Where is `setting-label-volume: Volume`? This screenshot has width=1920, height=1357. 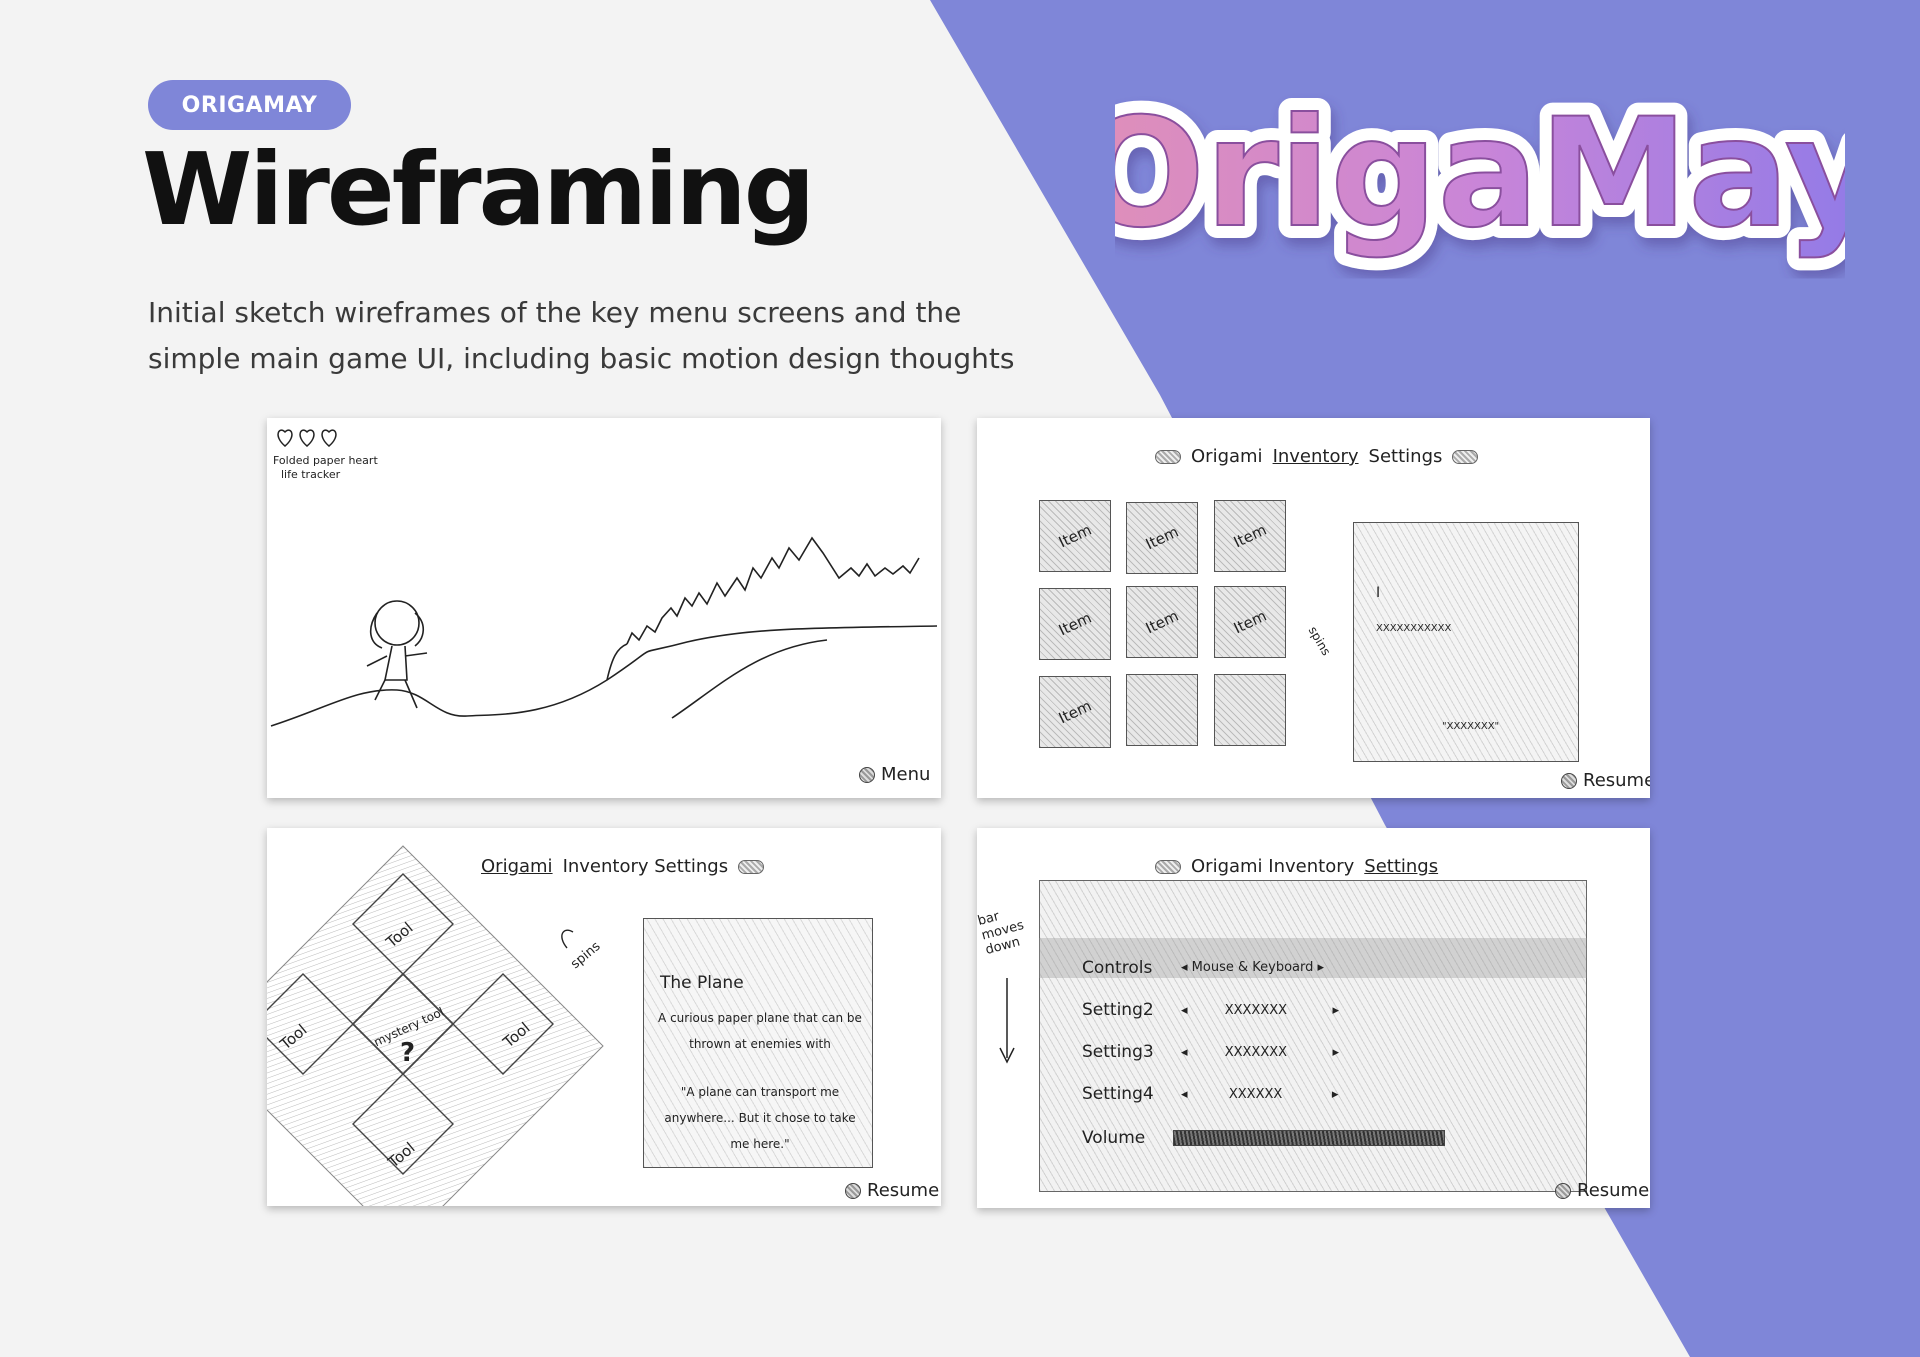 setting-label-volume: Volume is located at coordinates (1114, 1138).